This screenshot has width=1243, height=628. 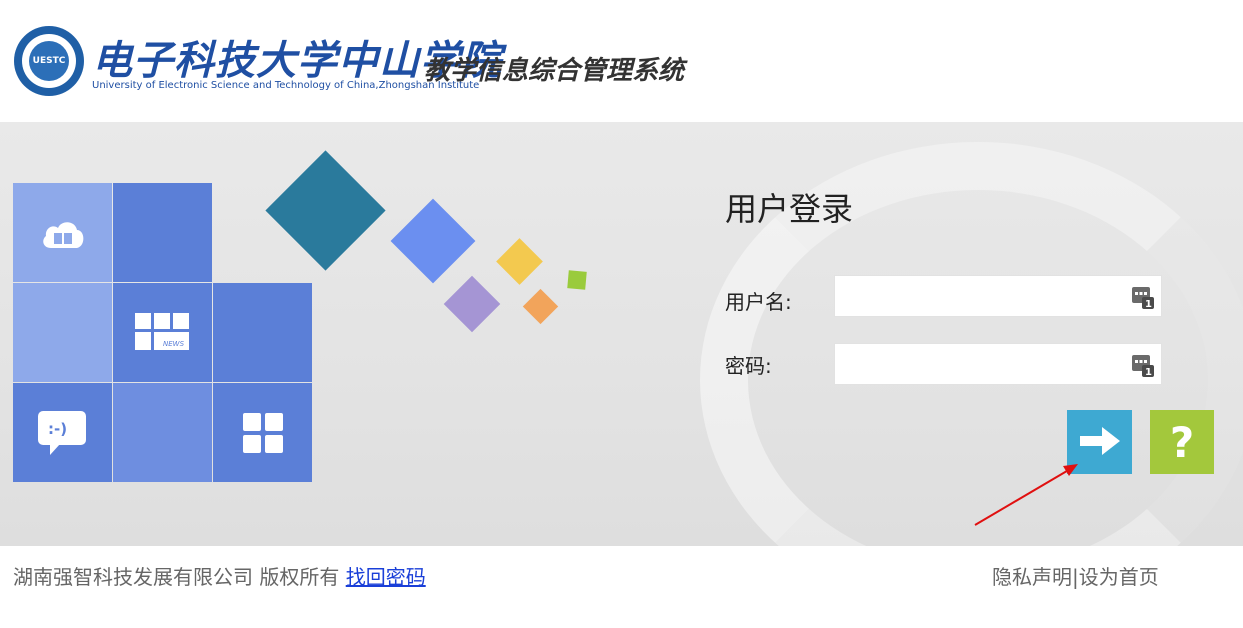 What do you see at coordinates (998, 364) in the screenshot?
I see `password-input` at bounding box center [998, 364].